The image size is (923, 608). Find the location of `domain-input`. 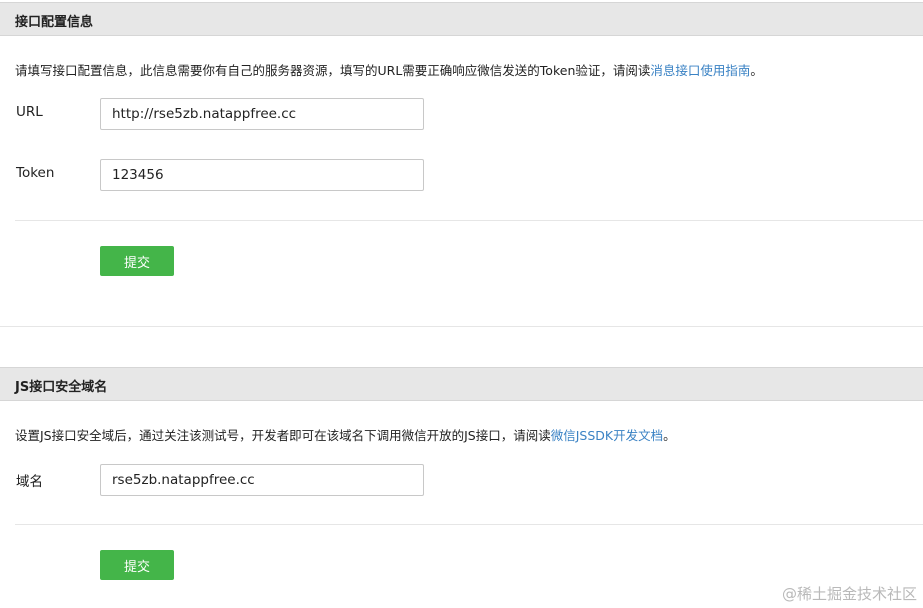

domain-input is located at coordinates (262, 480).